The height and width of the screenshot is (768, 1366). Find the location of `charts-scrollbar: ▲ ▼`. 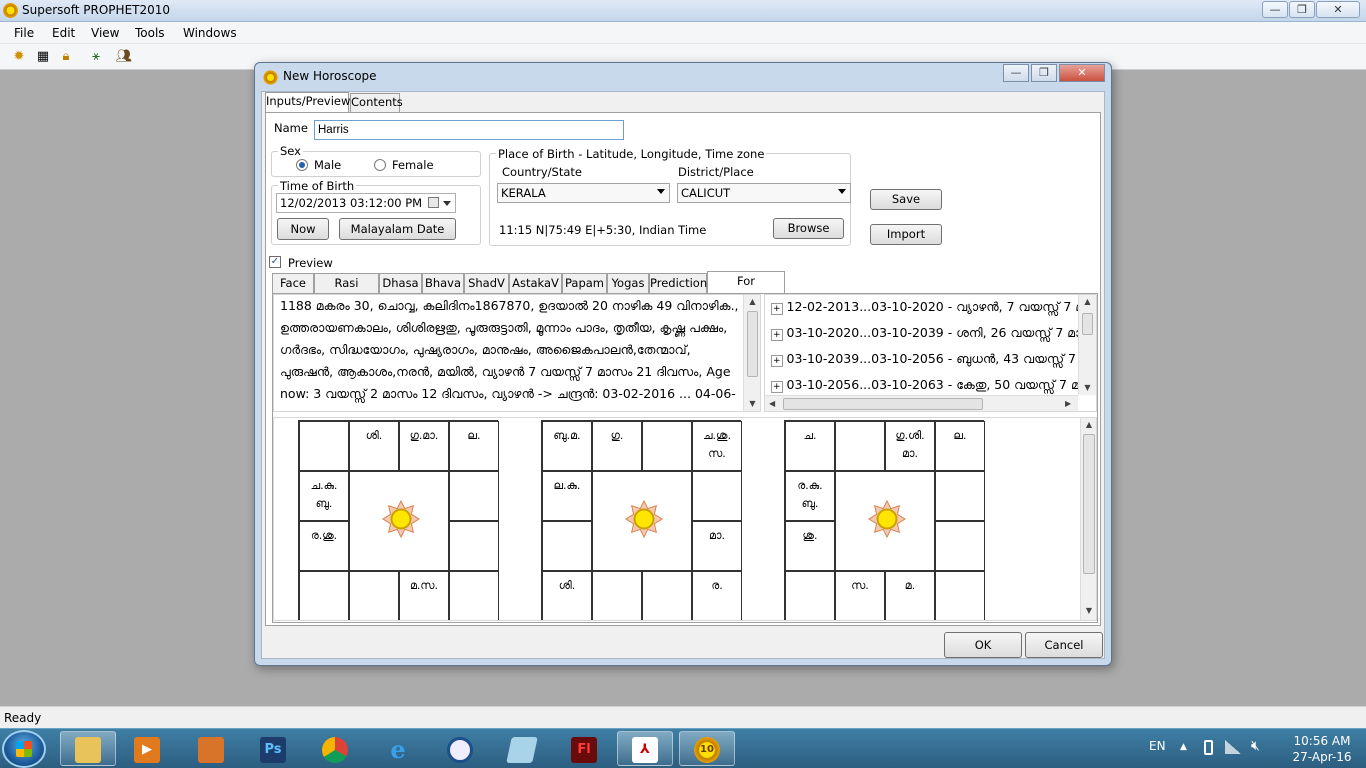

charts-scrollbar: ▲ ▼ is located at coordinates (1088, 519).